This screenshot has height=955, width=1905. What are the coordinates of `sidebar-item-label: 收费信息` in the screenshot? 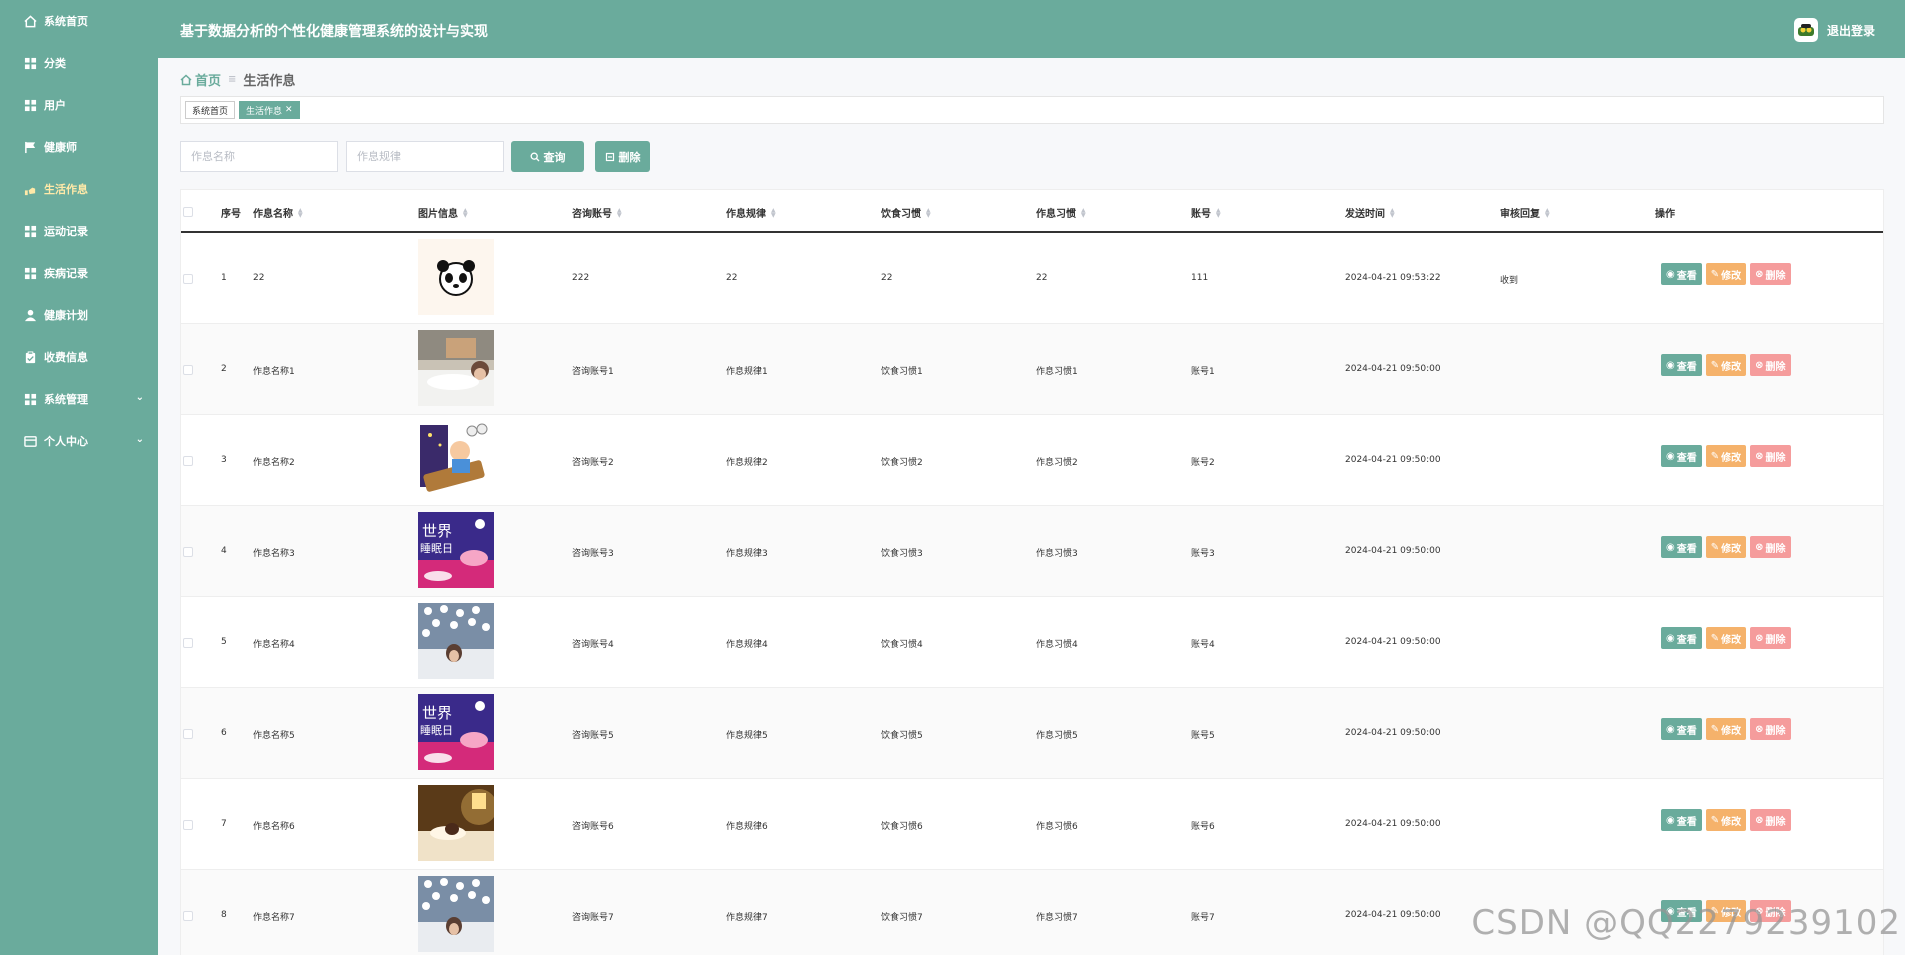 It's located at (66, 357).